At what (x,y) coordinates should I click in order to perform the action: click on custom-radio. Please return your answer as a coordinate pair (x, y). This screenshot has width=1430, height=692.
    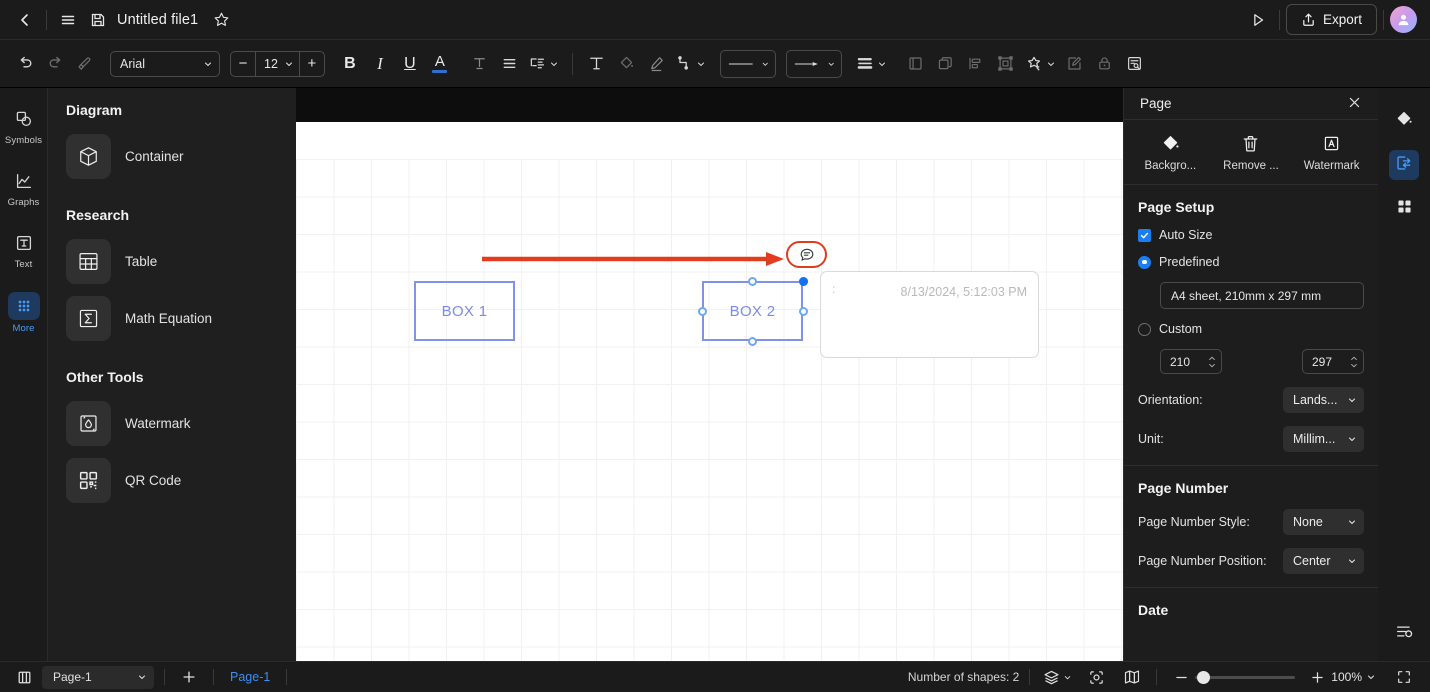
    Looking at the image, I should click on (1144, 329).